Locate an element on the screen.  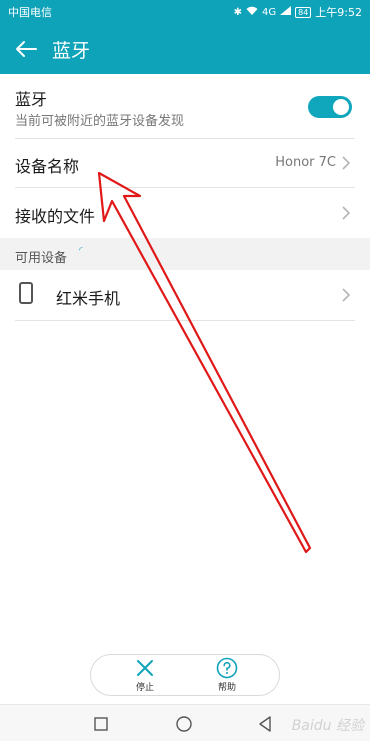
status-bar: 中国电信 ✱ 4G 84 上午9:52 is located at coordinates (185, 12).